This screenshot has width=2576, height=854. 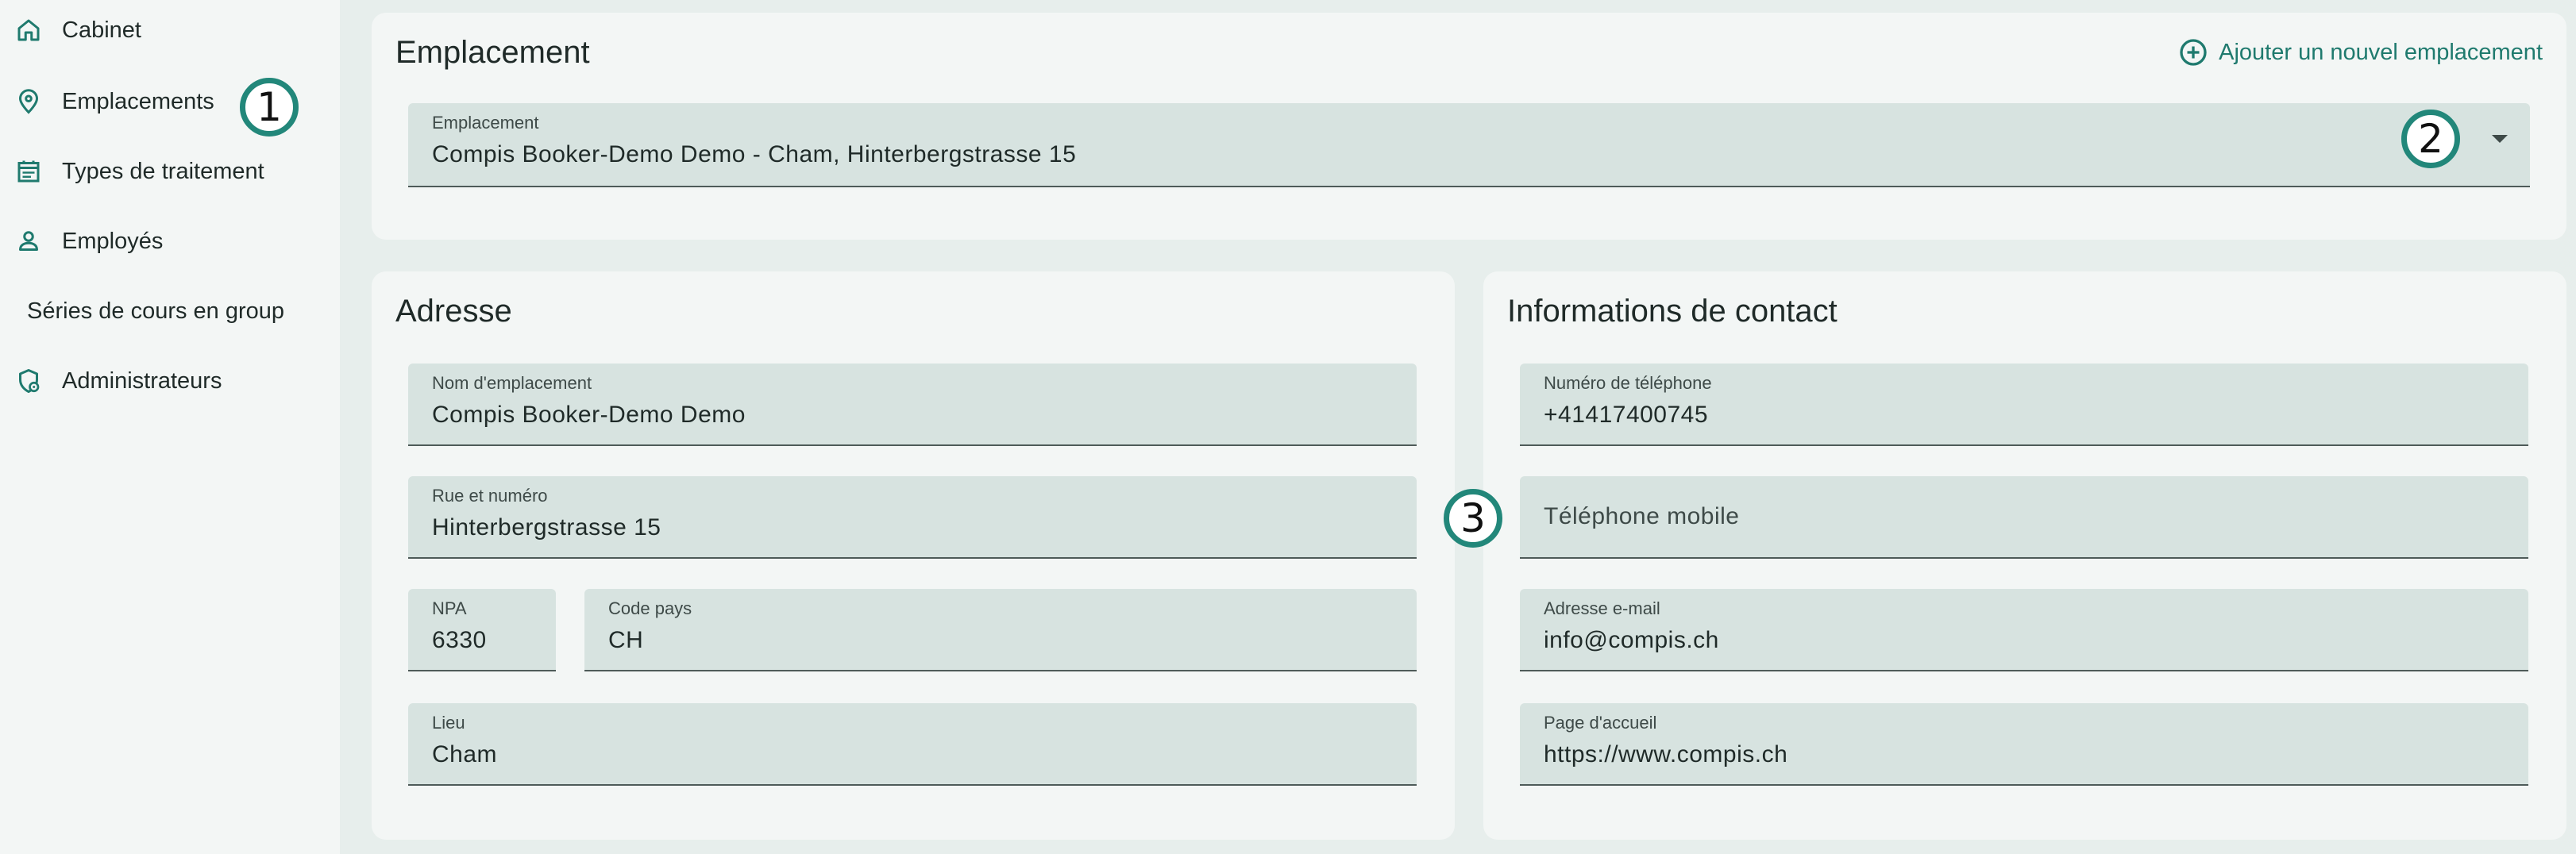 I want to click on city-value: Cham, so click(x=465, y=754).